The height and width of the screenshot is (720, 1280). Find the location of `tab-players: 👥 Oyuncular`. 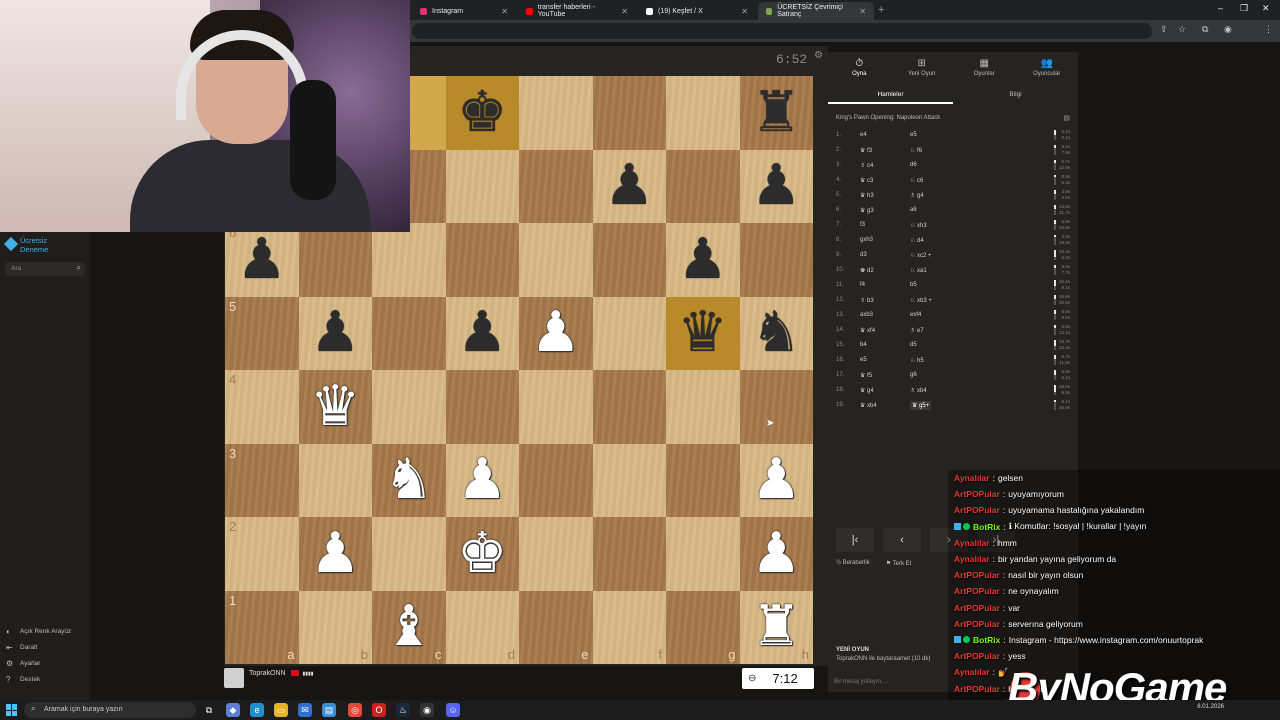

tab-players: 👥 Oyuncular is located at coordinates (1047, 67).